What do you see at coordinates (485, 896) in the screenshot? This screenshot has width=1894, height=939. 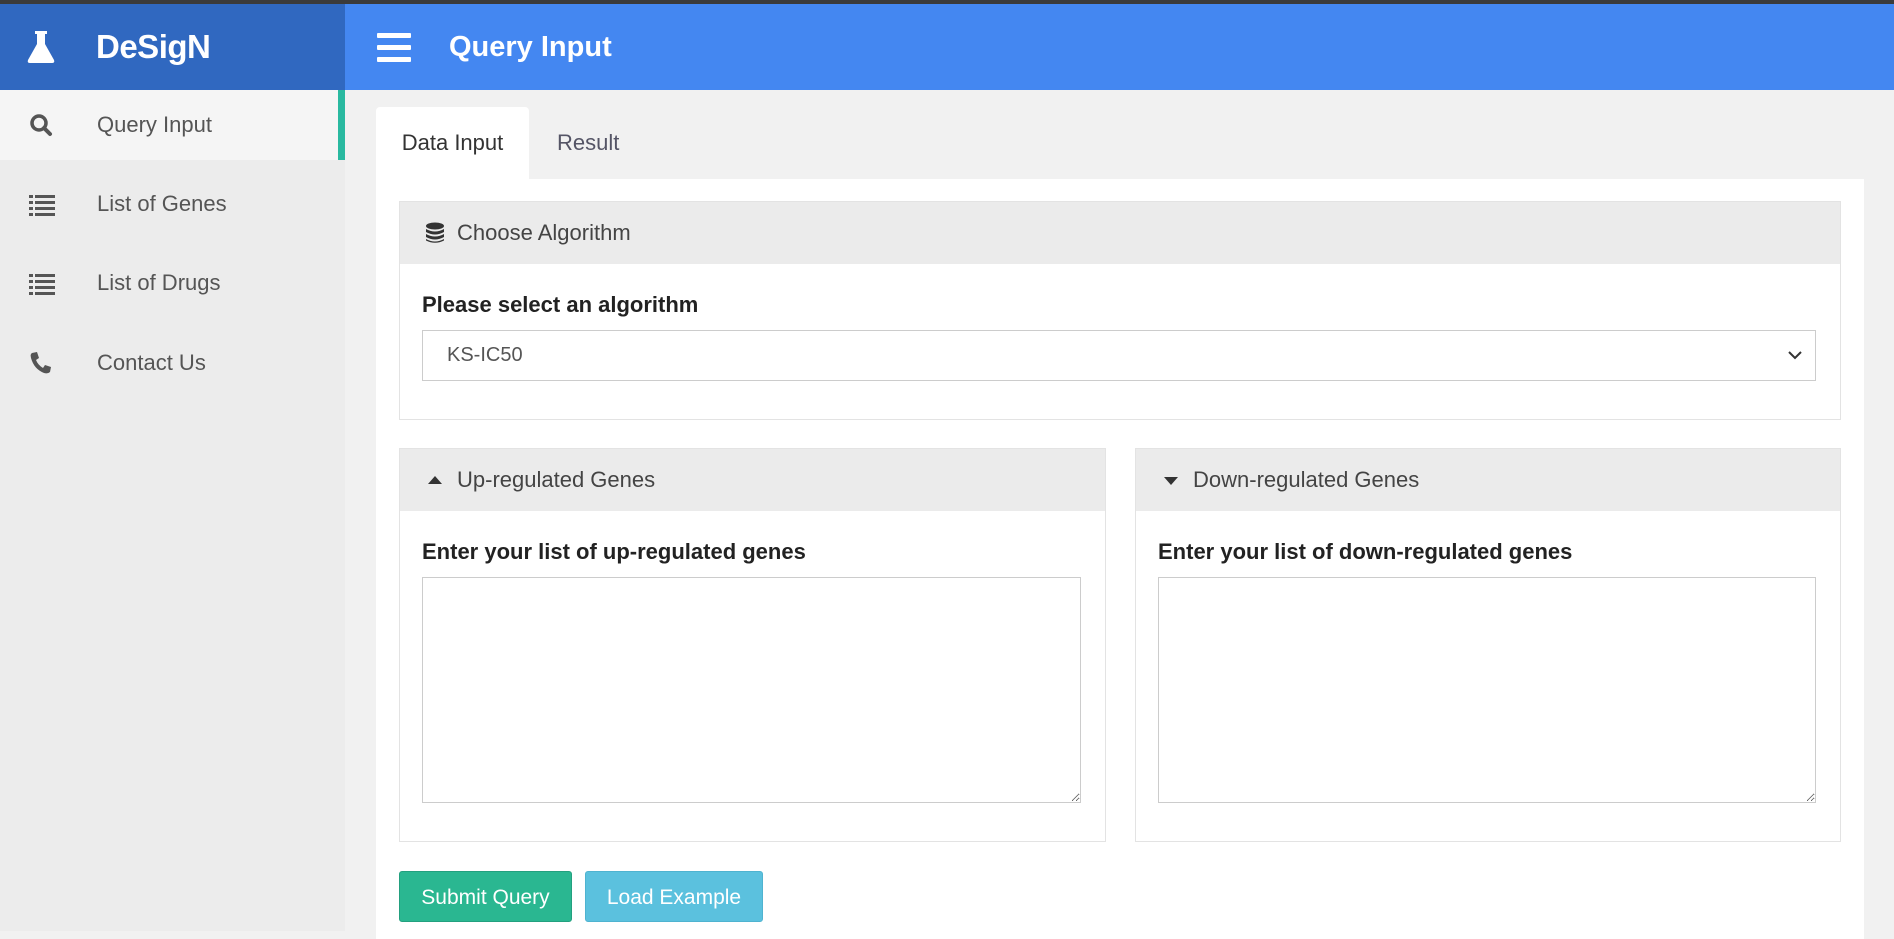 I see `submit-query-button: Submit Query` at bounding box center [485, 896].